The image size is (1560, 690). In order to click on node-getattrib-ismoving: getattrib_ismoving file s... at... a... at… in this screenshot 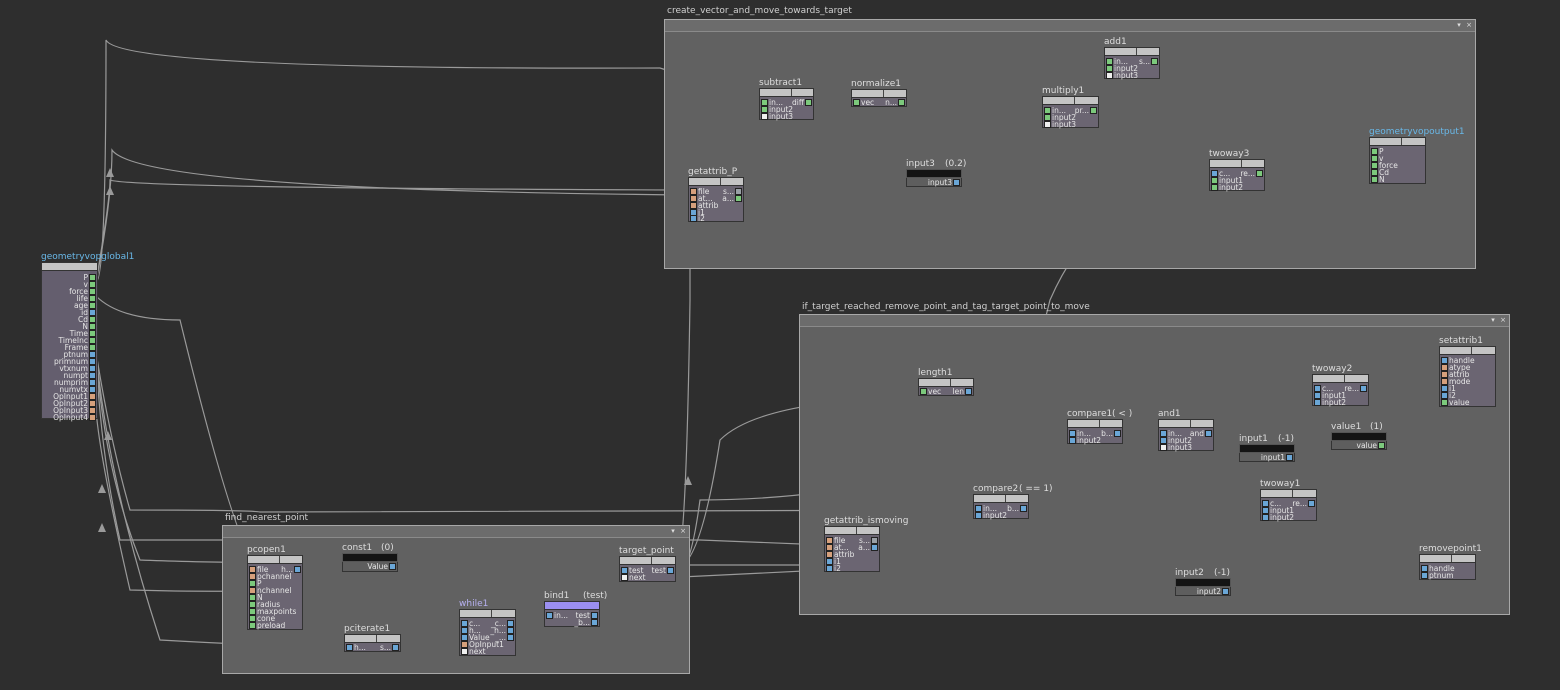, I will do `click(866, 544)`.